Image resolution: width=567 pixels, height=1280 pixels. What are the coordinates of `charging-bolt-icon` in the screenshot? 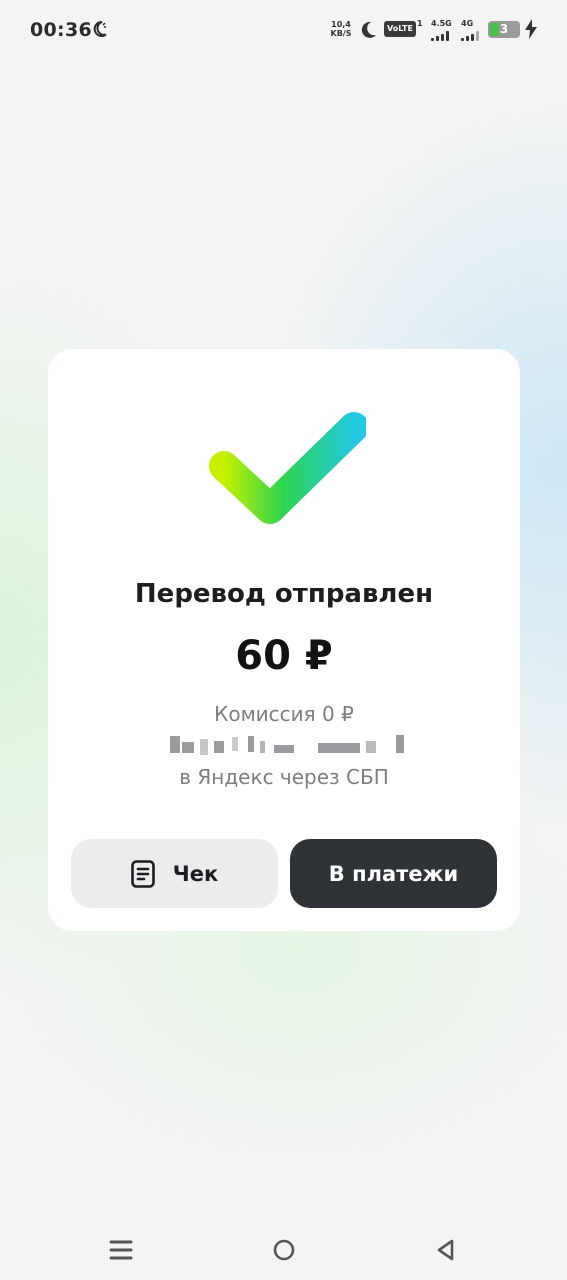 It's located at (531, 29).